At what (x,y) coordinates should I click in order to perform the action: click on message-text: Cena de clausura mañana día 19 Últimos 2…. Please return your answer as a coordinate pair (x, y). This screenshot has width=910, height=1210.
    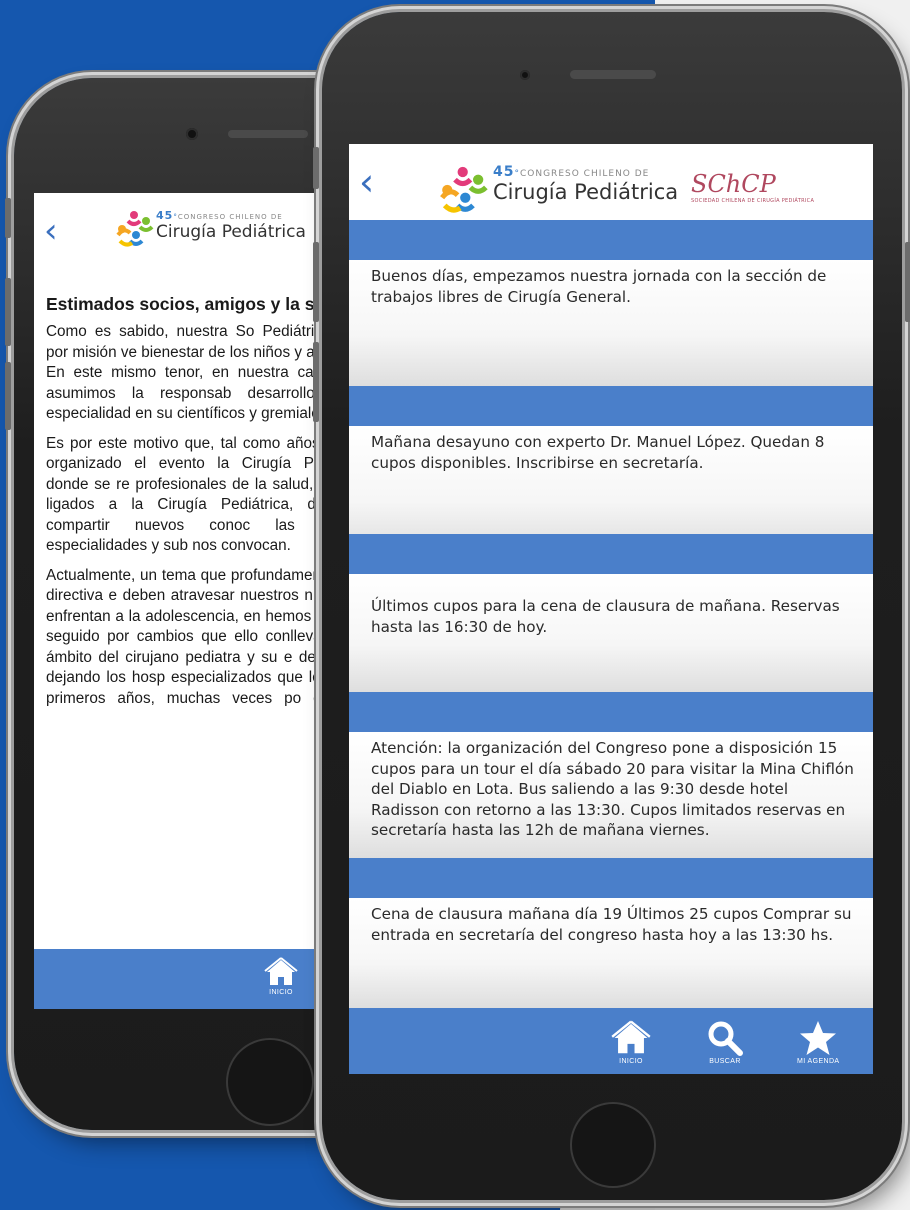
    Looking at the image, I should click on (611, 924).